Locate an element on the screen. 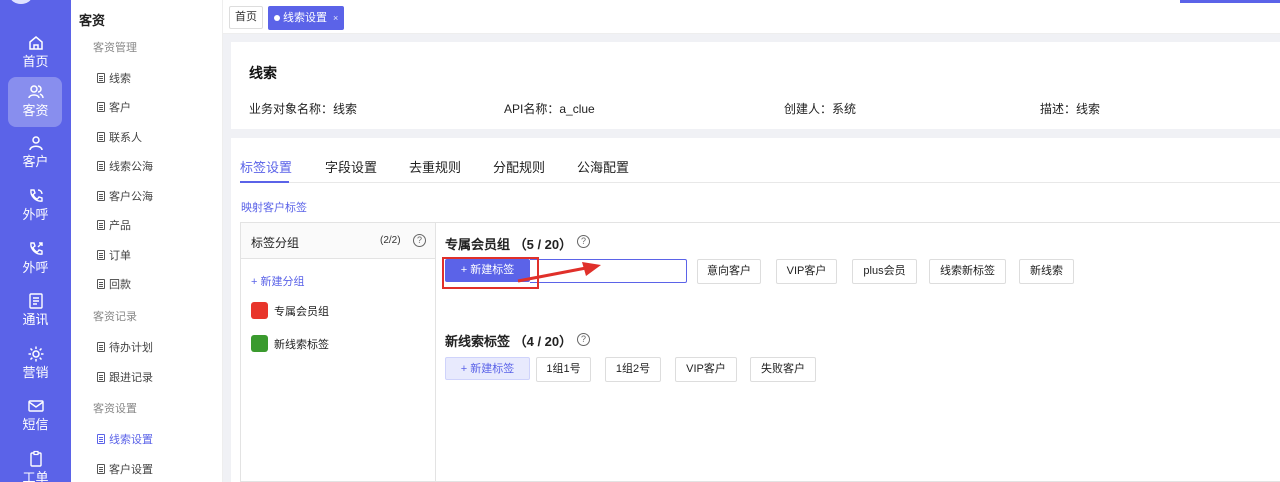 This screenshot has height=482, width=1280. sidebar-item-leads: 线索 is located at coordinates (114, 78).